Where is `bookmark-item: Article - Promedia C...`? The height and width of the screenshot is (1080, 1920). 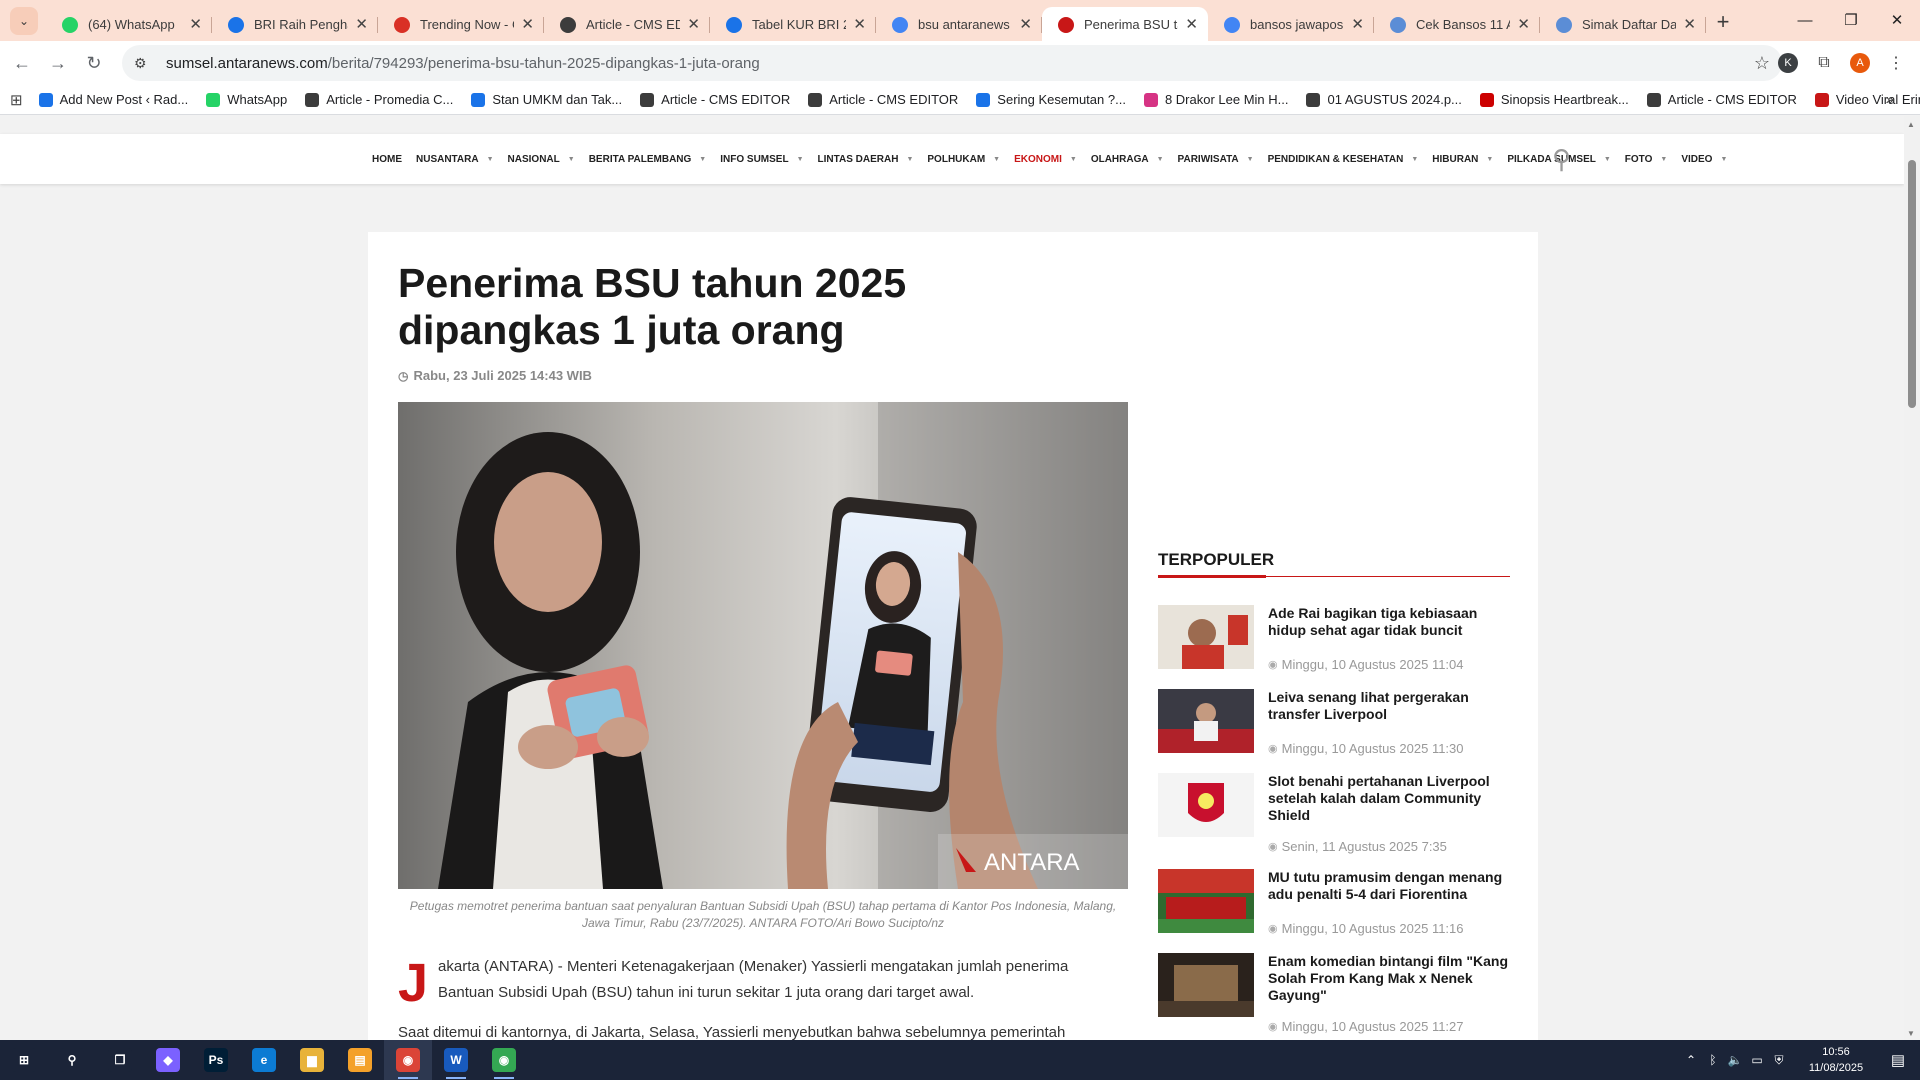
bookmark-item: Article - Promedia C... is located at coordinates (379, 99).